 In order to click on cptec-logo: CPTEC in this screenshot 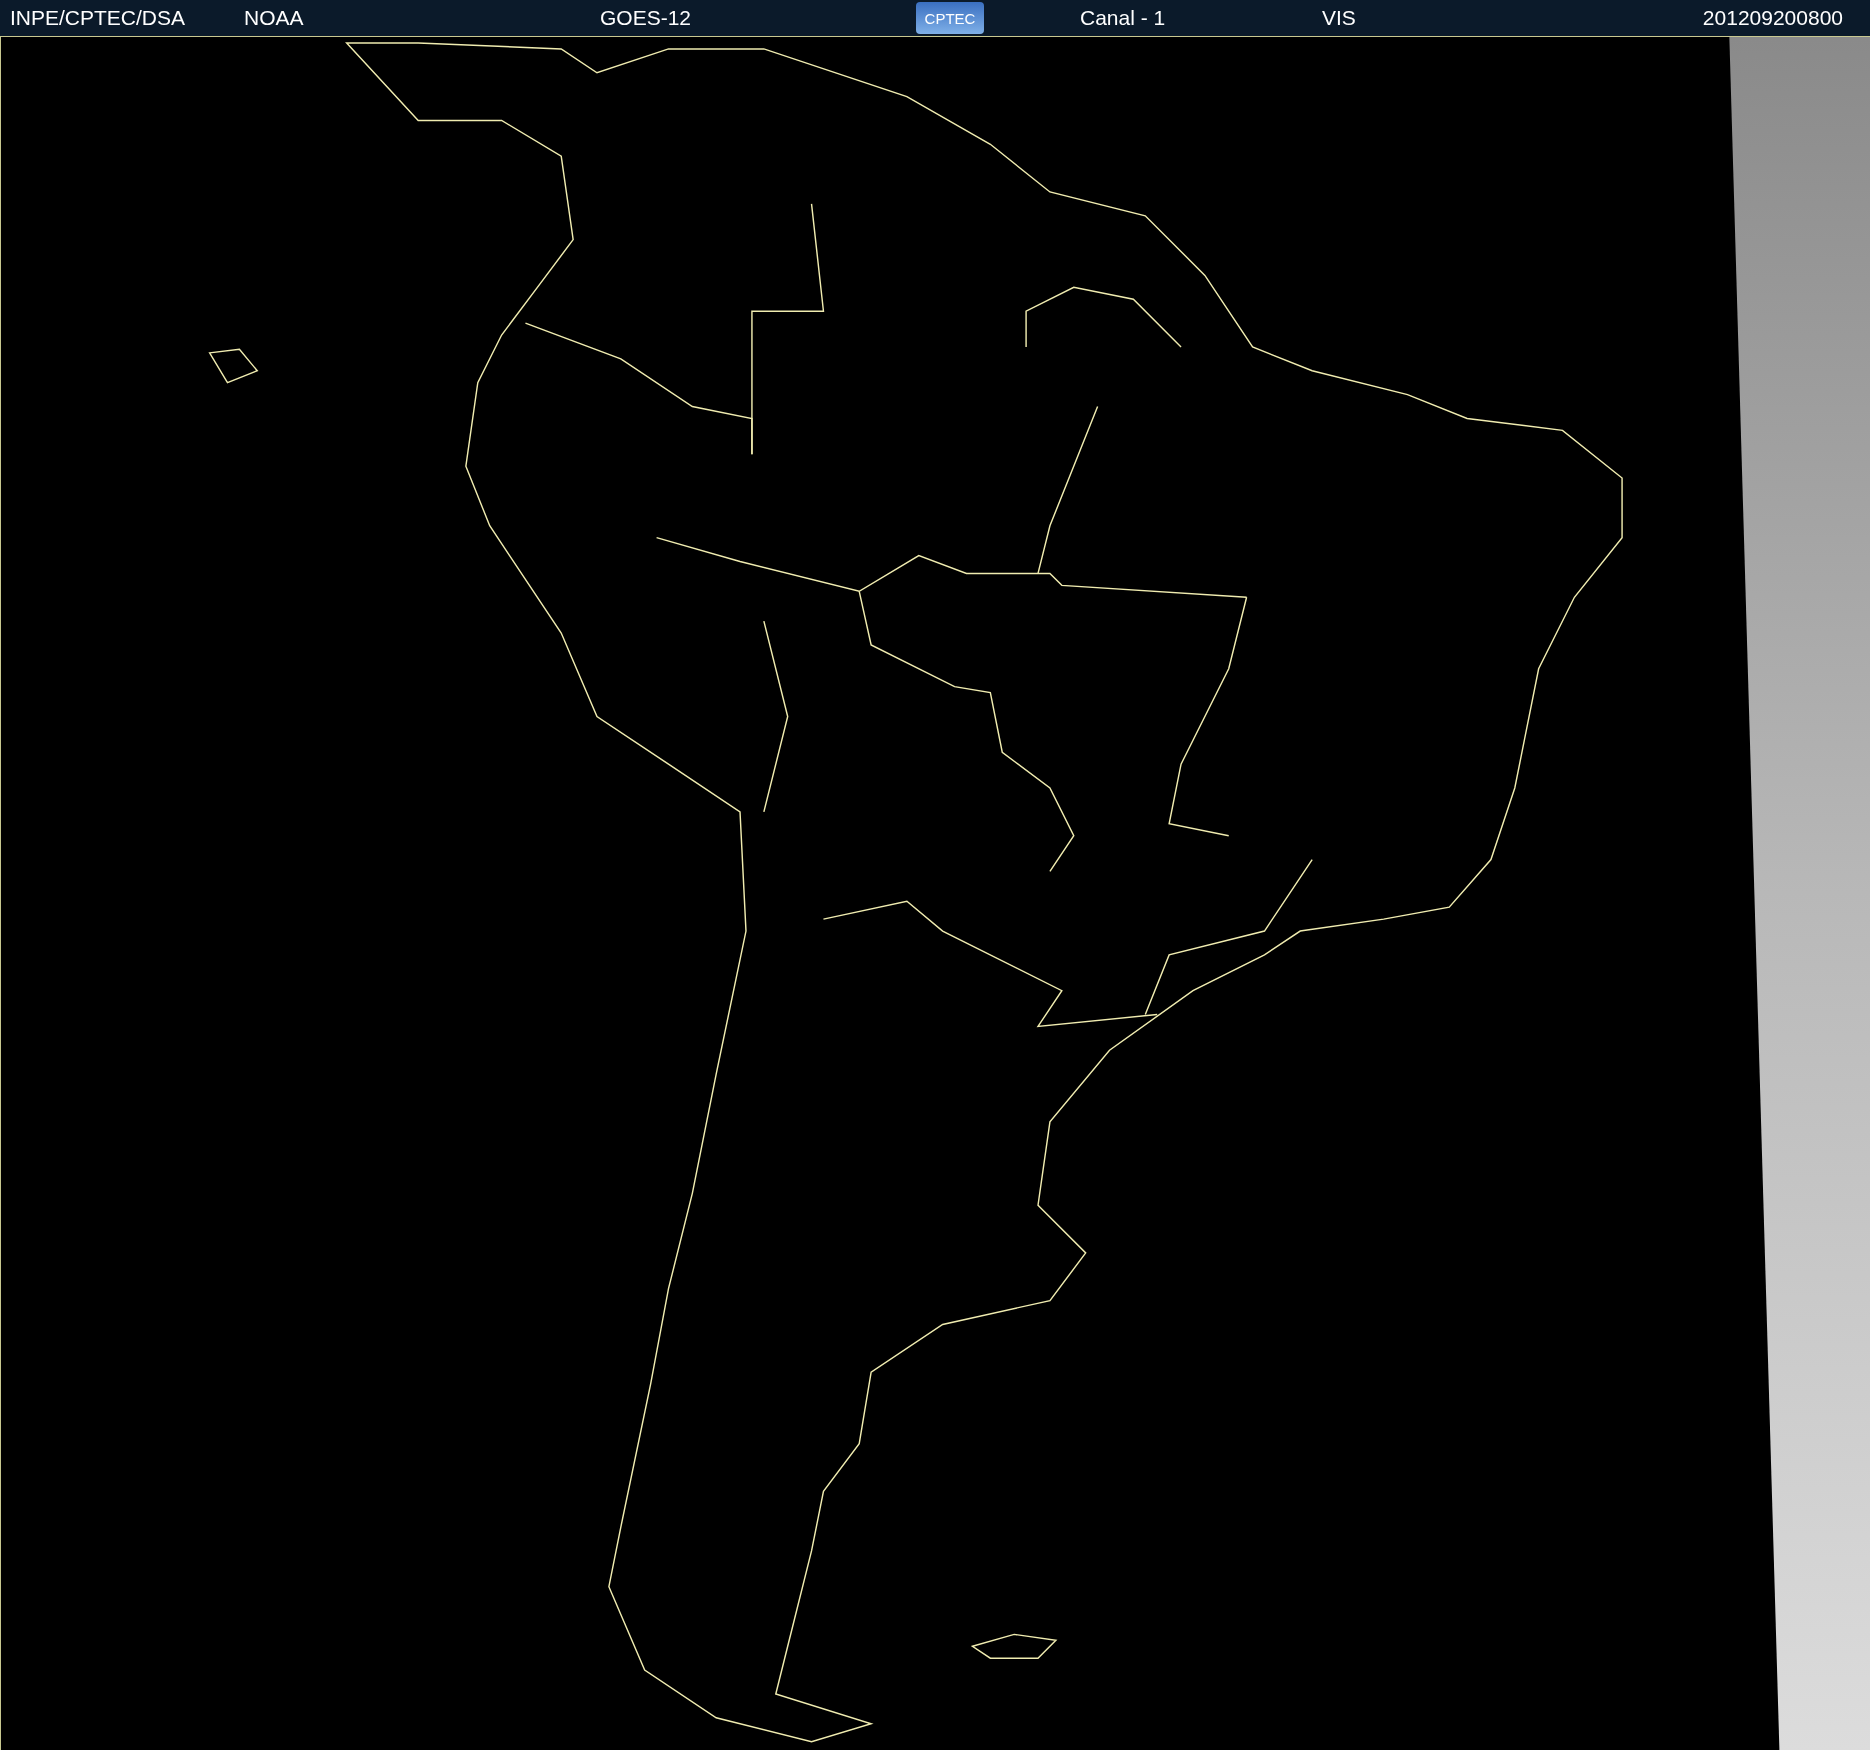, I will do `click(950, 18)`.